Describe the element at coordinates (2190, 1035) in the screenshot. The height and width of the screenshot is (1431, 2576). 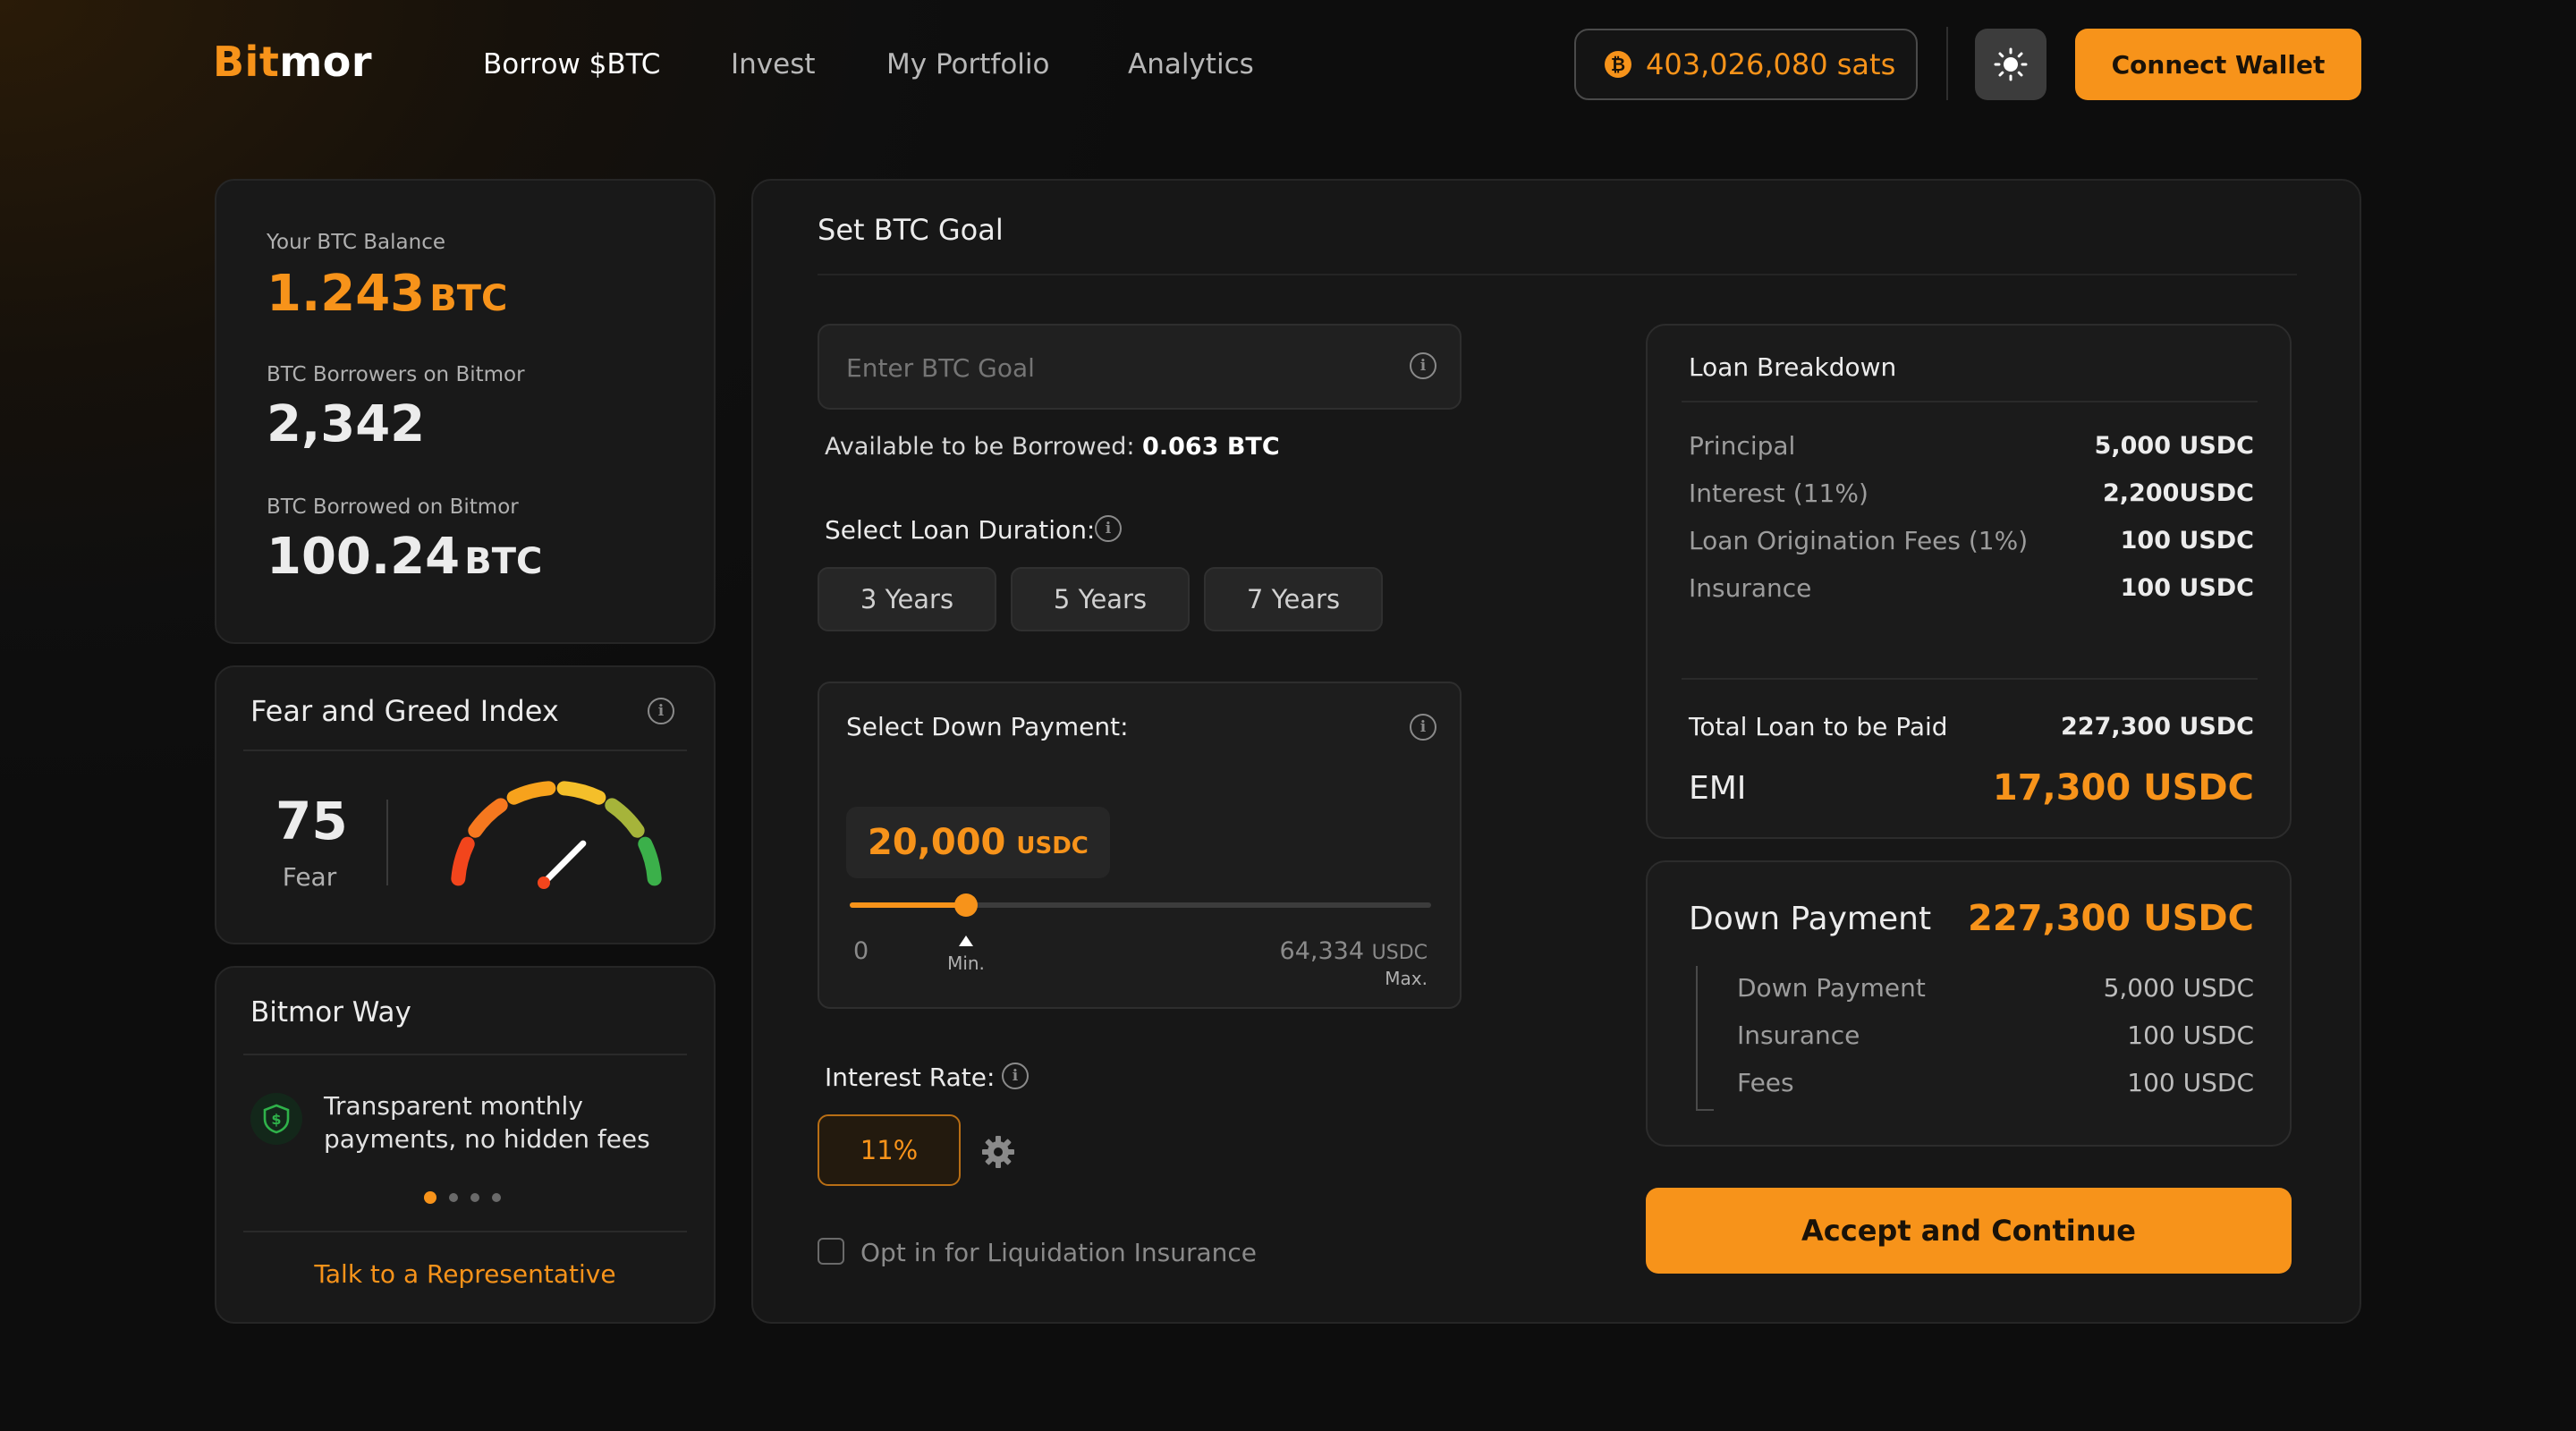
I see `insurance-row-value: 100 USDC` at that location.